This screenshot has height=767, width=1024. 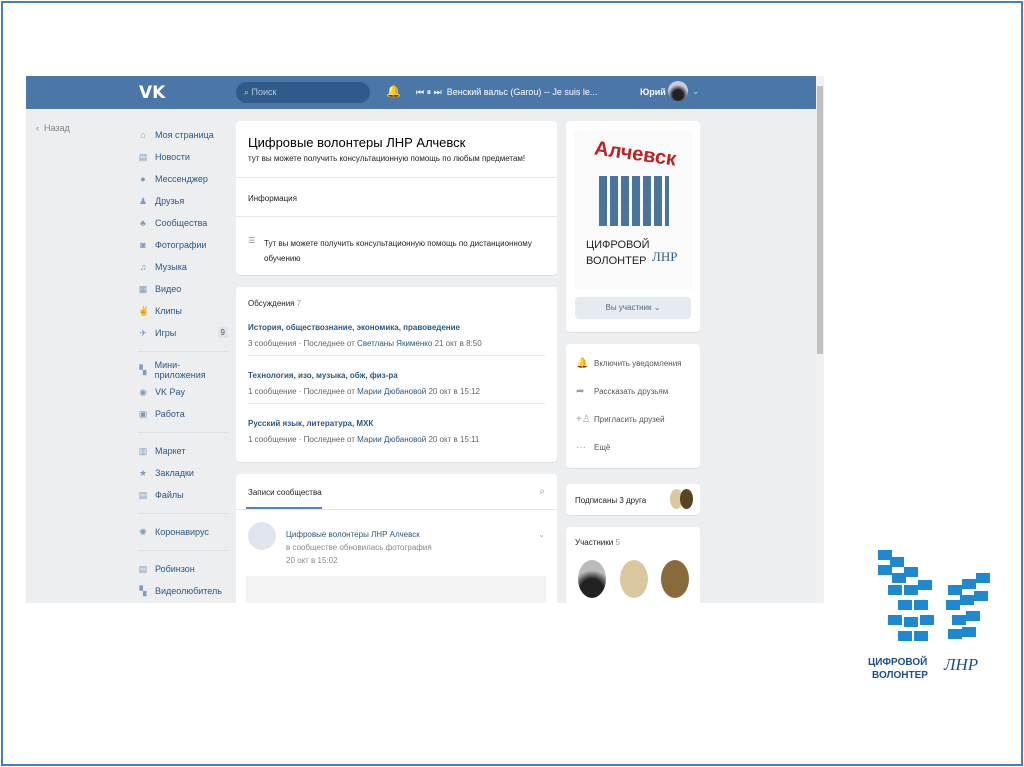 I want to click on search-input: ⌕ Поиск, so click(x=303, y=92).